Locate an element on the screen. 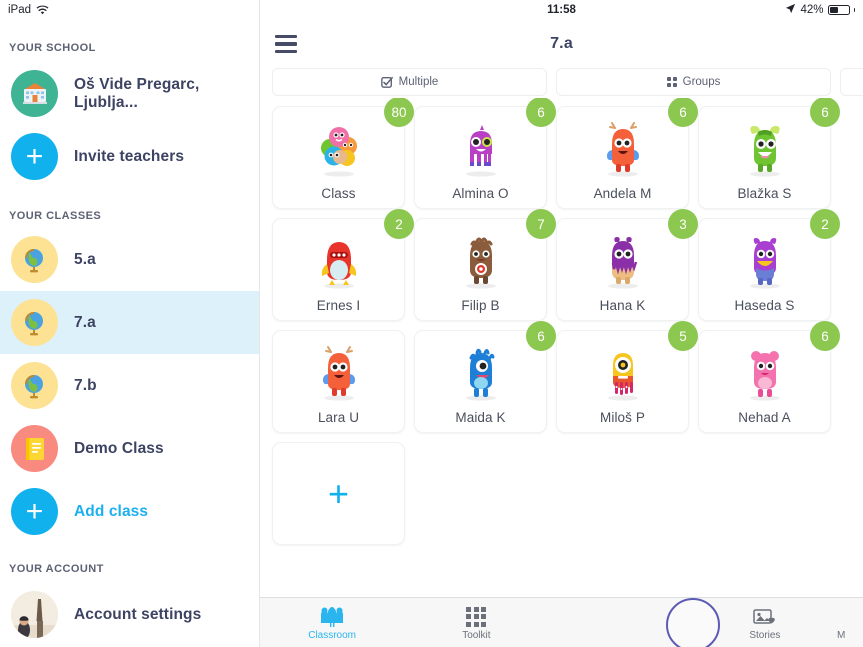 The width and height of the screenshot is (863, 647). student-card: 6 Blažka S is located at coordinates (769, 153).